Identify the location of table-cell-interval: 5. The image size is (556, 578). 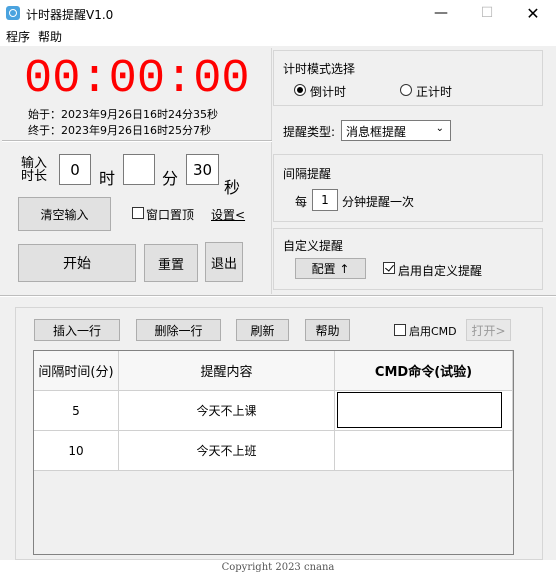
(76, 411).